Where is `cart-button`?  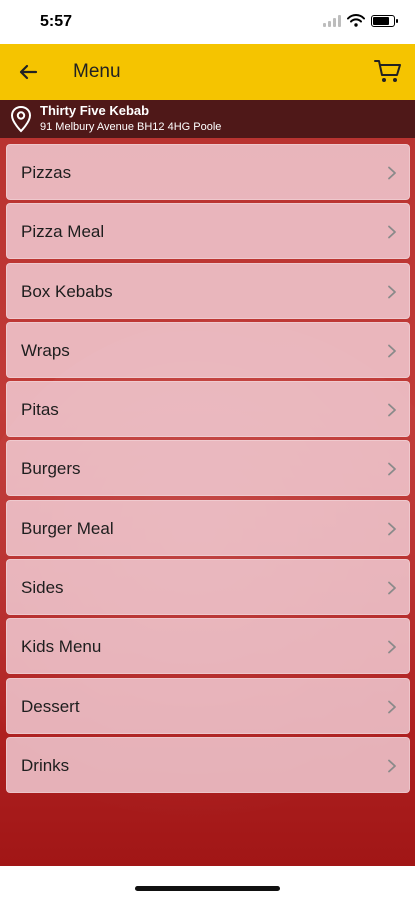 cart-button is located at coordinates (388, 71).